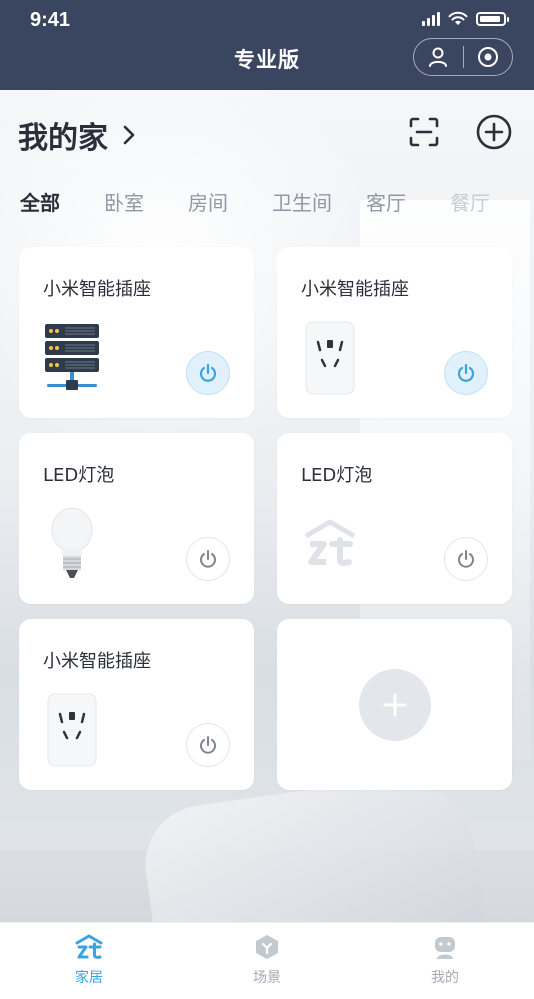 The height and width of the screenshot is (999, 534). What do you see at coordinates (89, 946) in the screenshot?
I see `home-logo-icon` at bounding box center [89, 946].